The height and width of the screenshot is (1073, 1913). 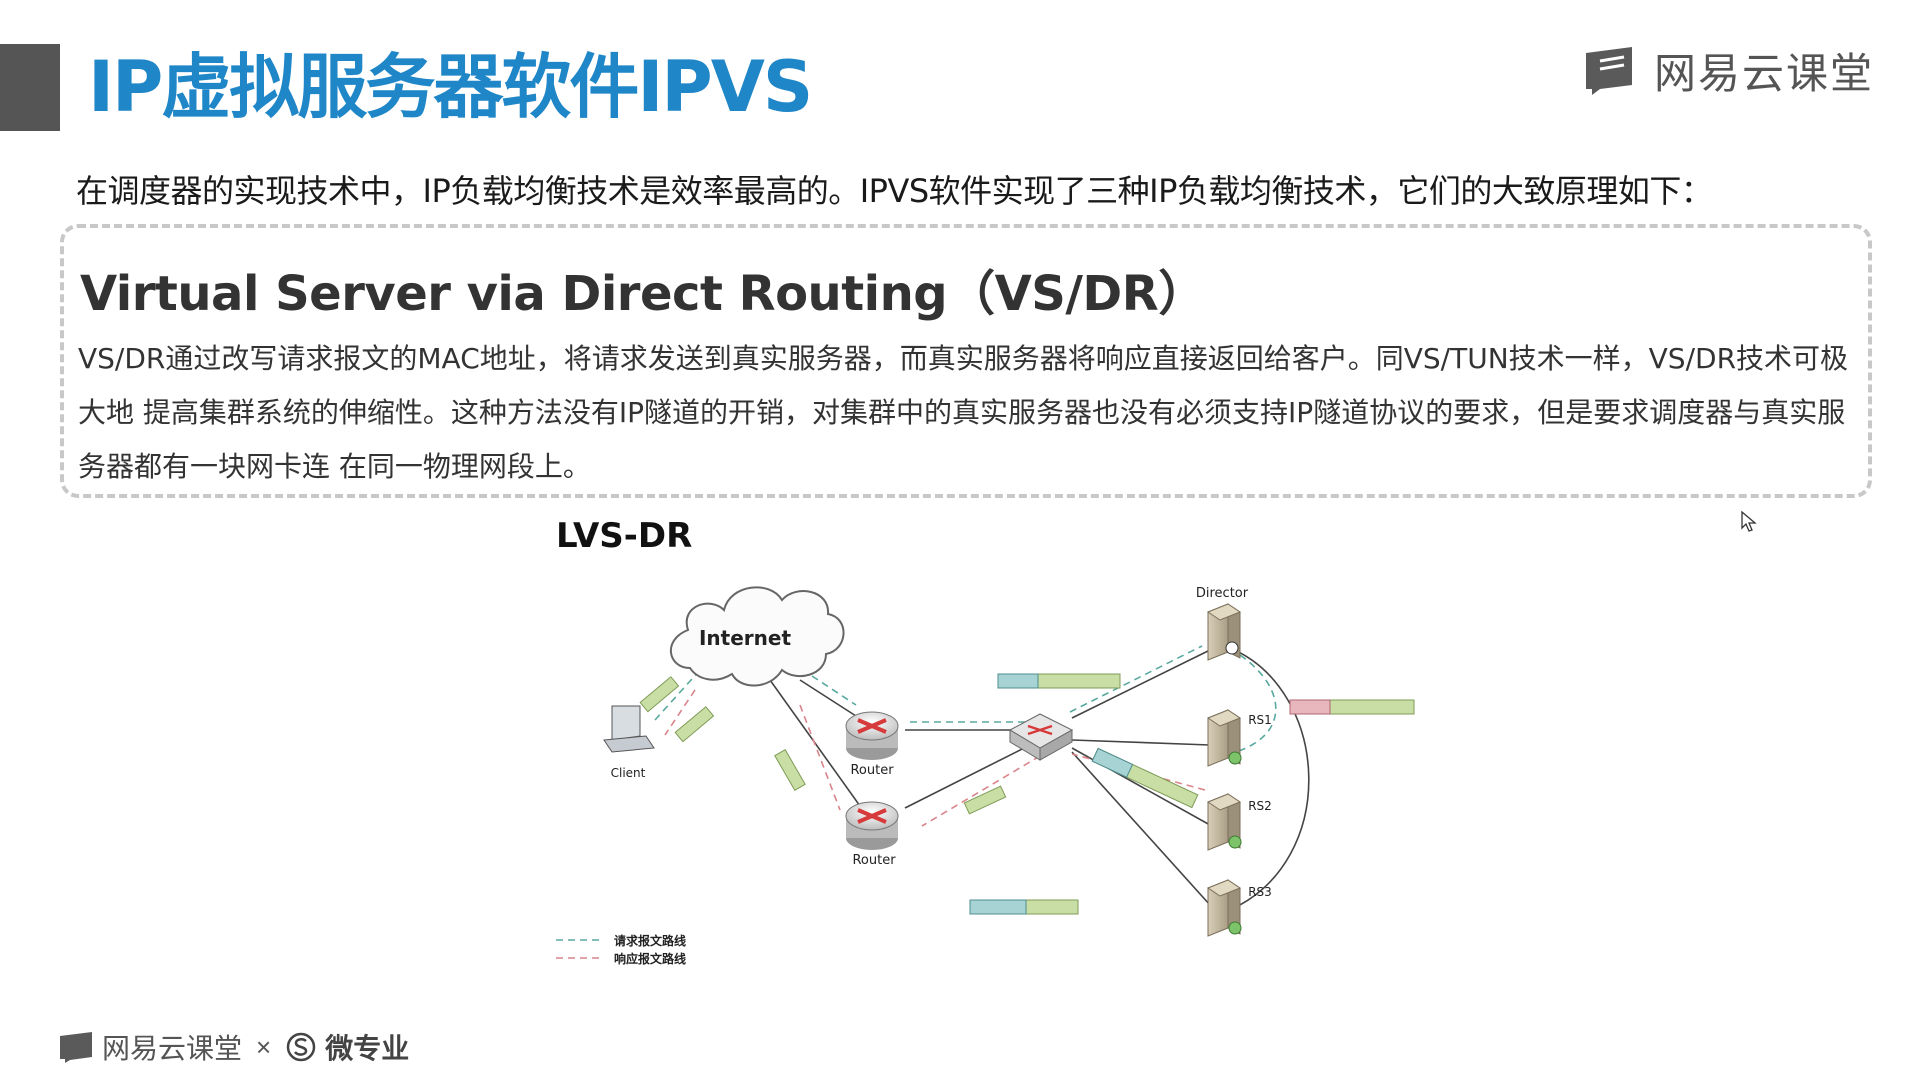 I want to click on network-links, so click(x=1039, y=779).